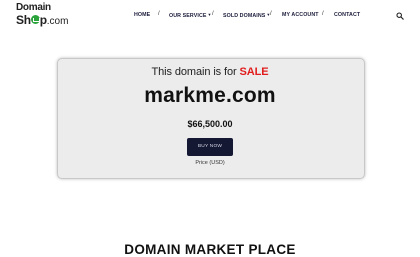  I want to click on sale-heading: This domain is for SALE, so click(210, 72).